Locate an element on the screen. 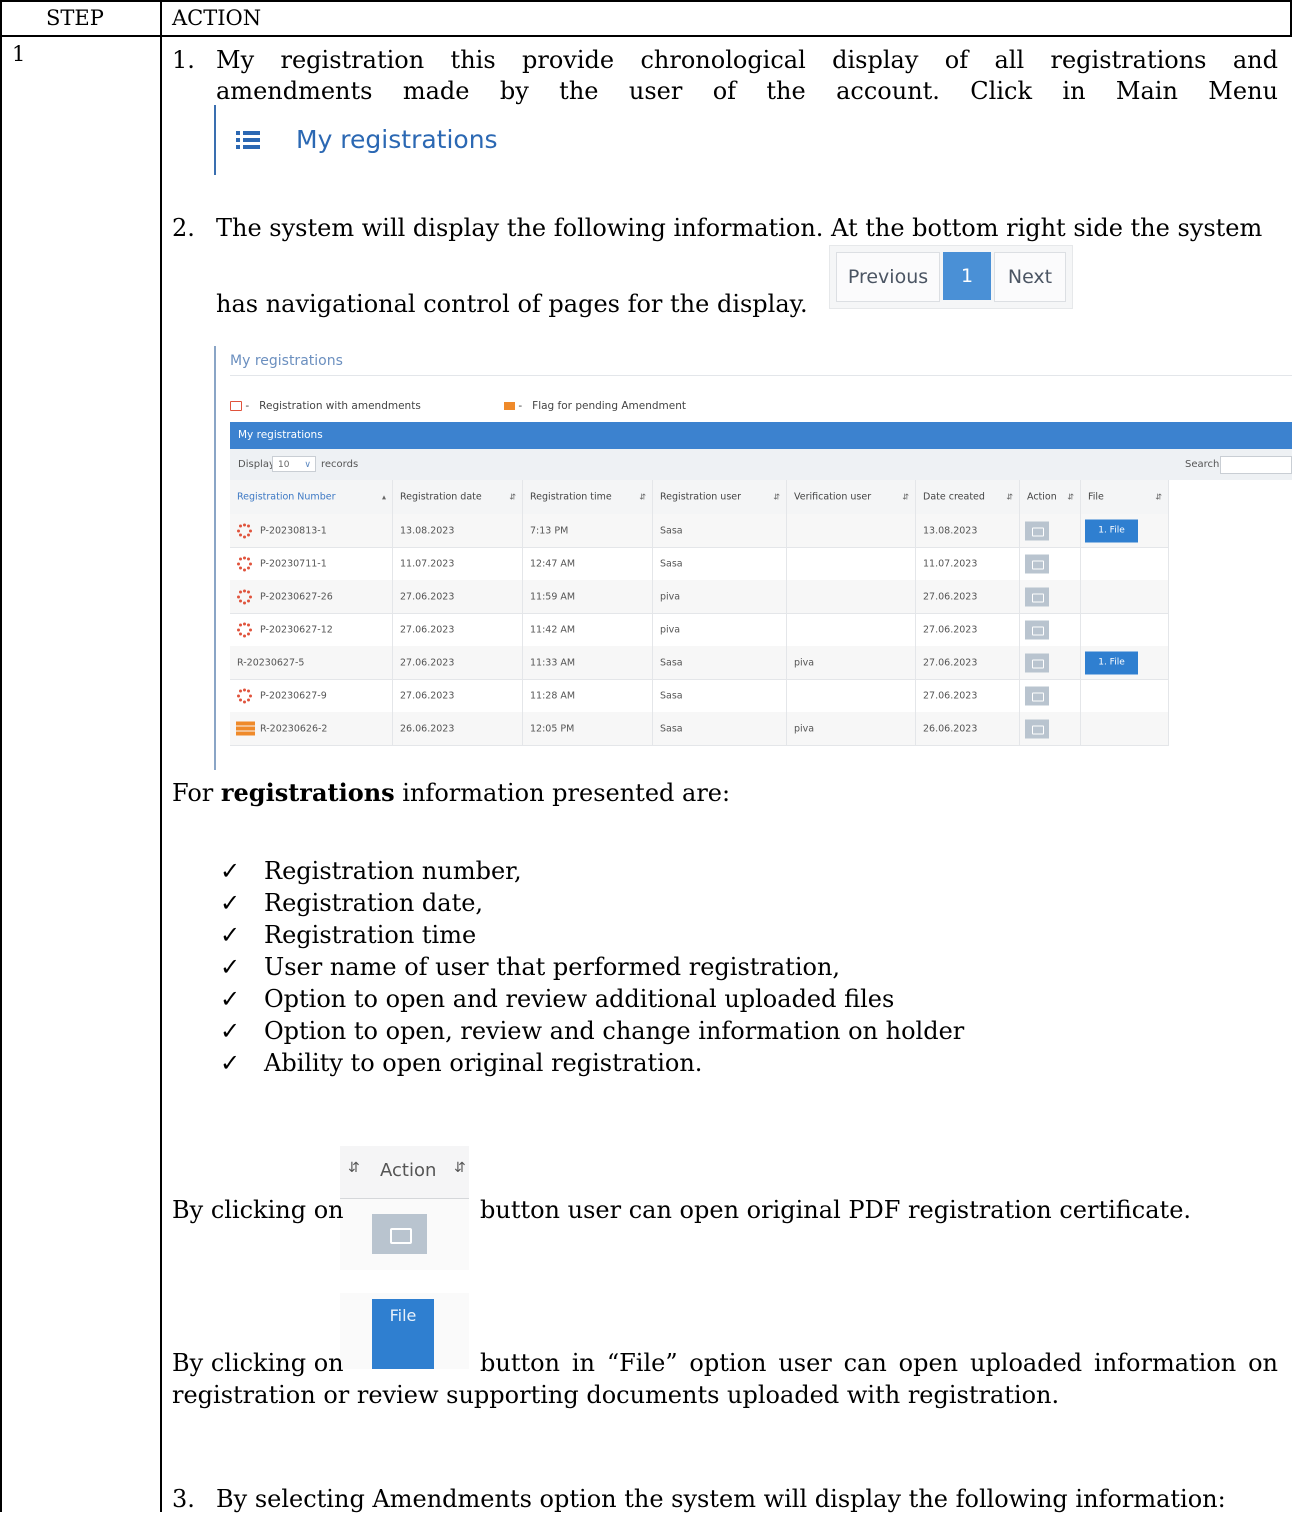 This screenshot has width=1292, height=1515. legend-pending: - Flag for pending Amendment is located at coordinates (595, 406).